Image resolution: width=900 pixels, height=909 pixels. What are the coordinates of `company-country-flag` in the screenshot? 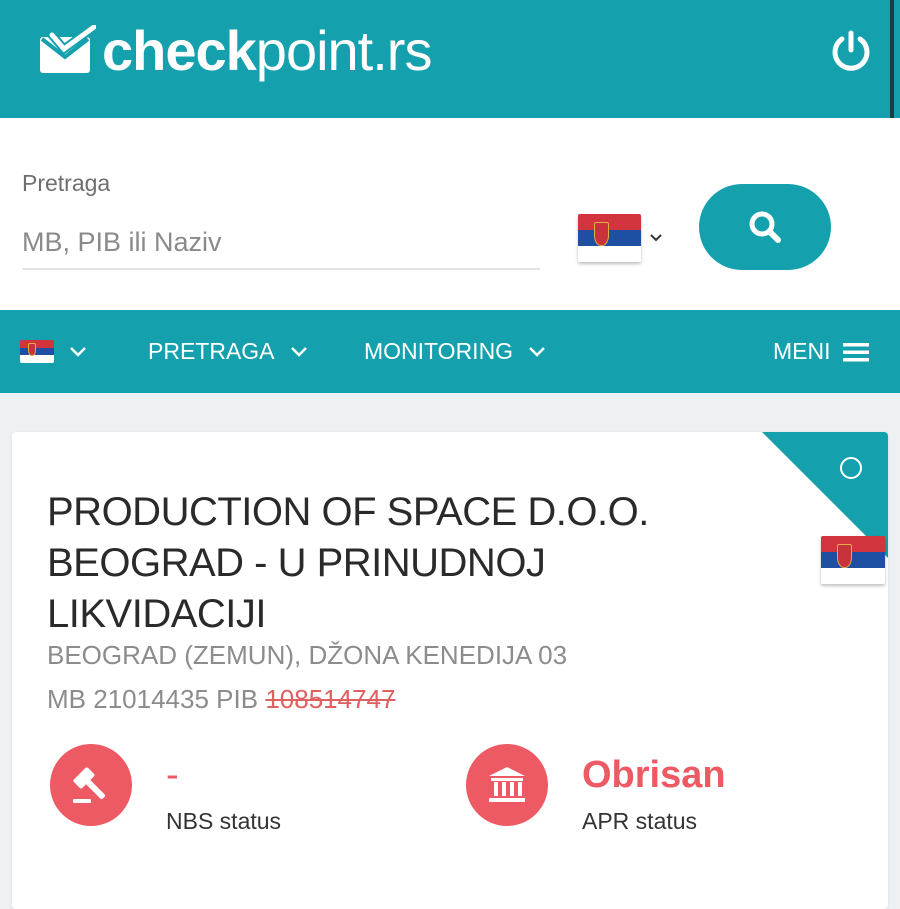 It's located at (853, 560).